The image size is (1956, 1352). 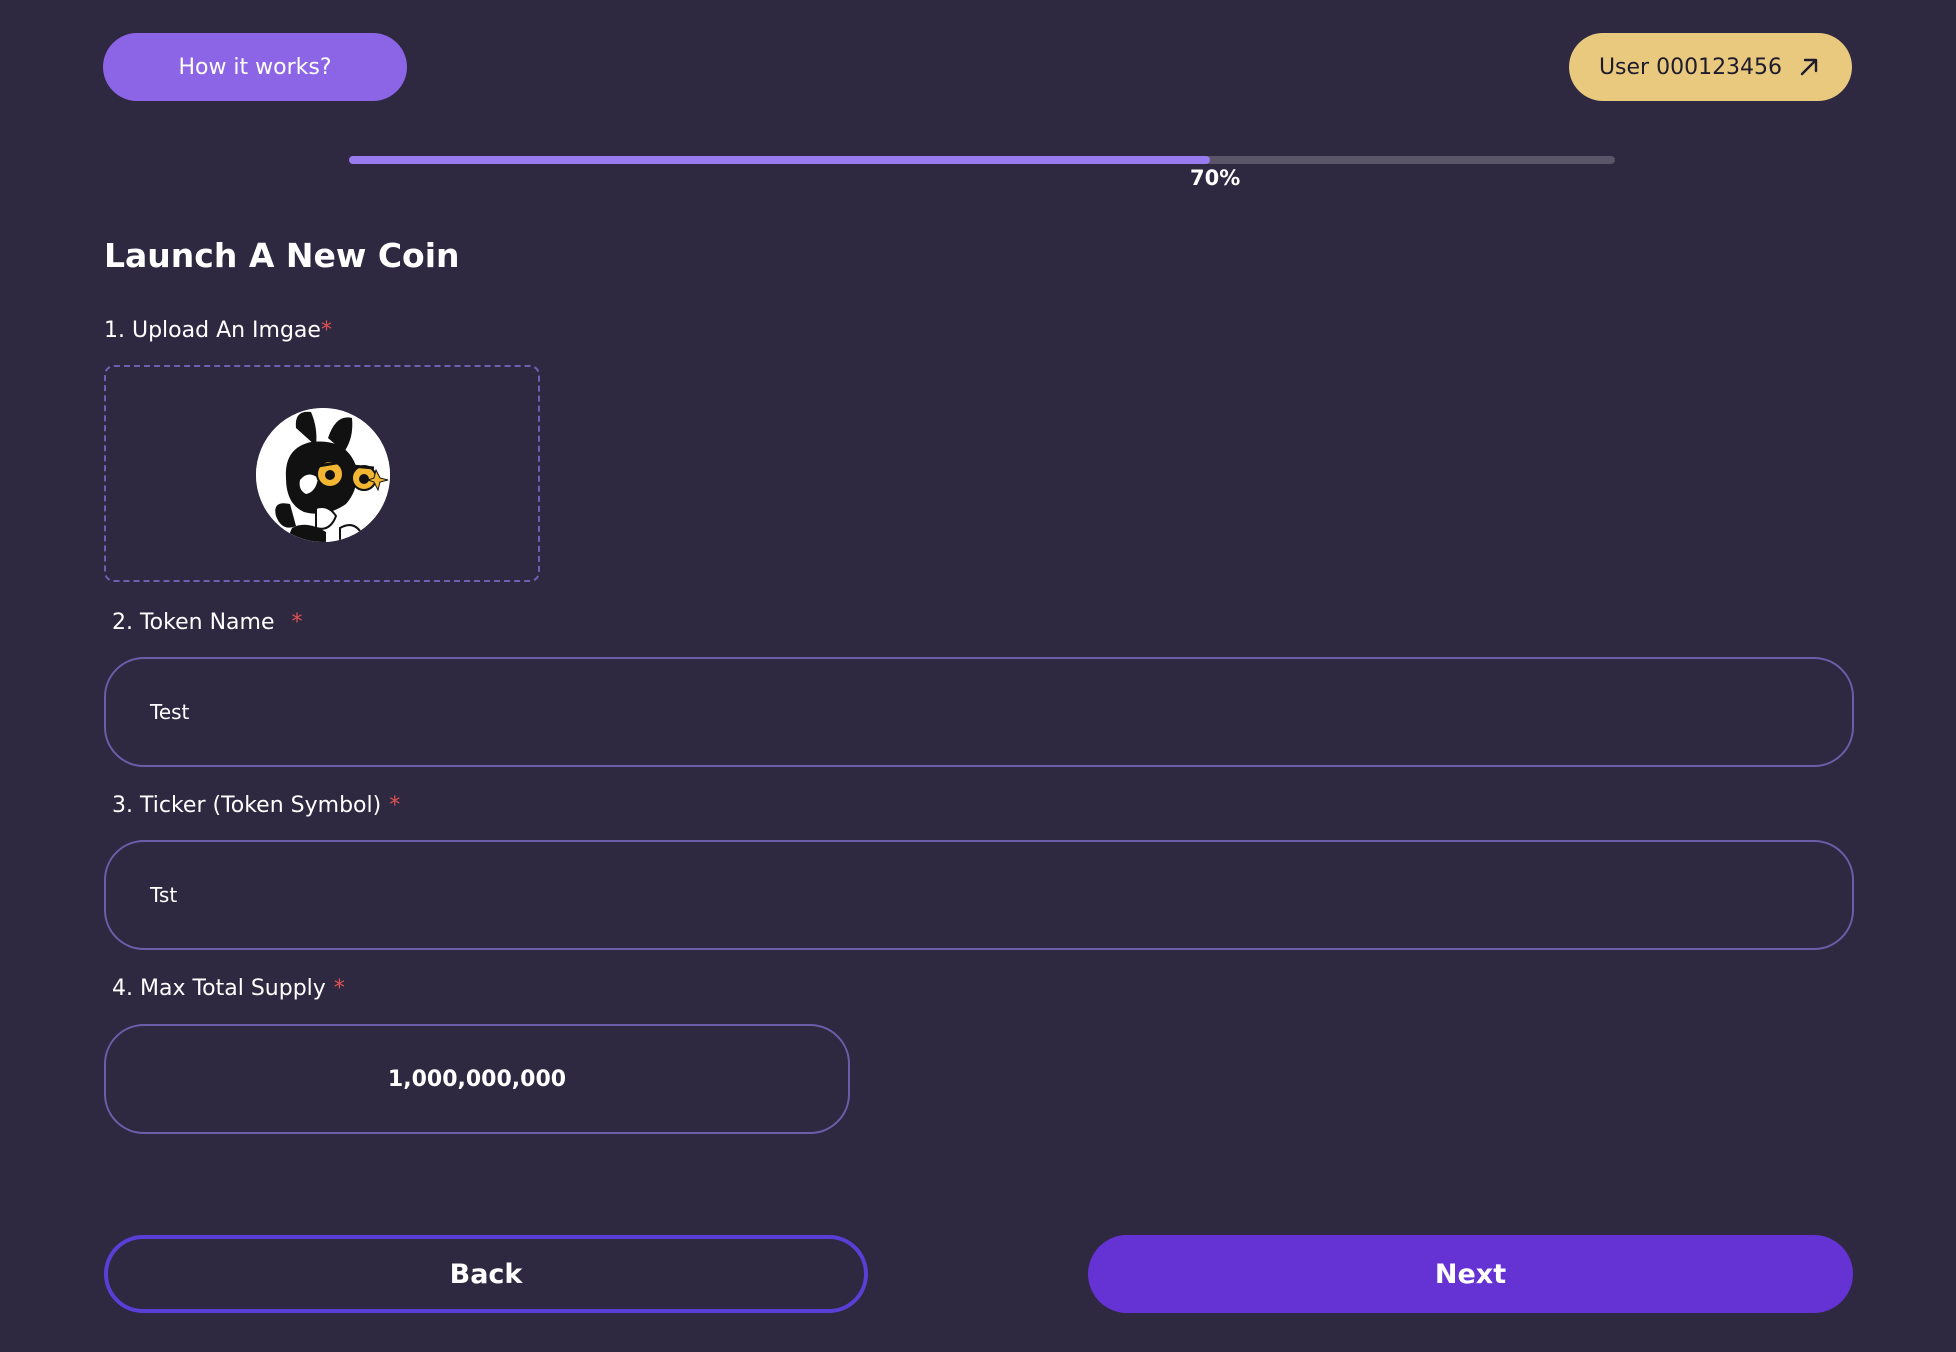 What do you see at coordinates (979, 895) in the screenshot?
I see `ticker-input: Tst` at bounding box center [979, 895].